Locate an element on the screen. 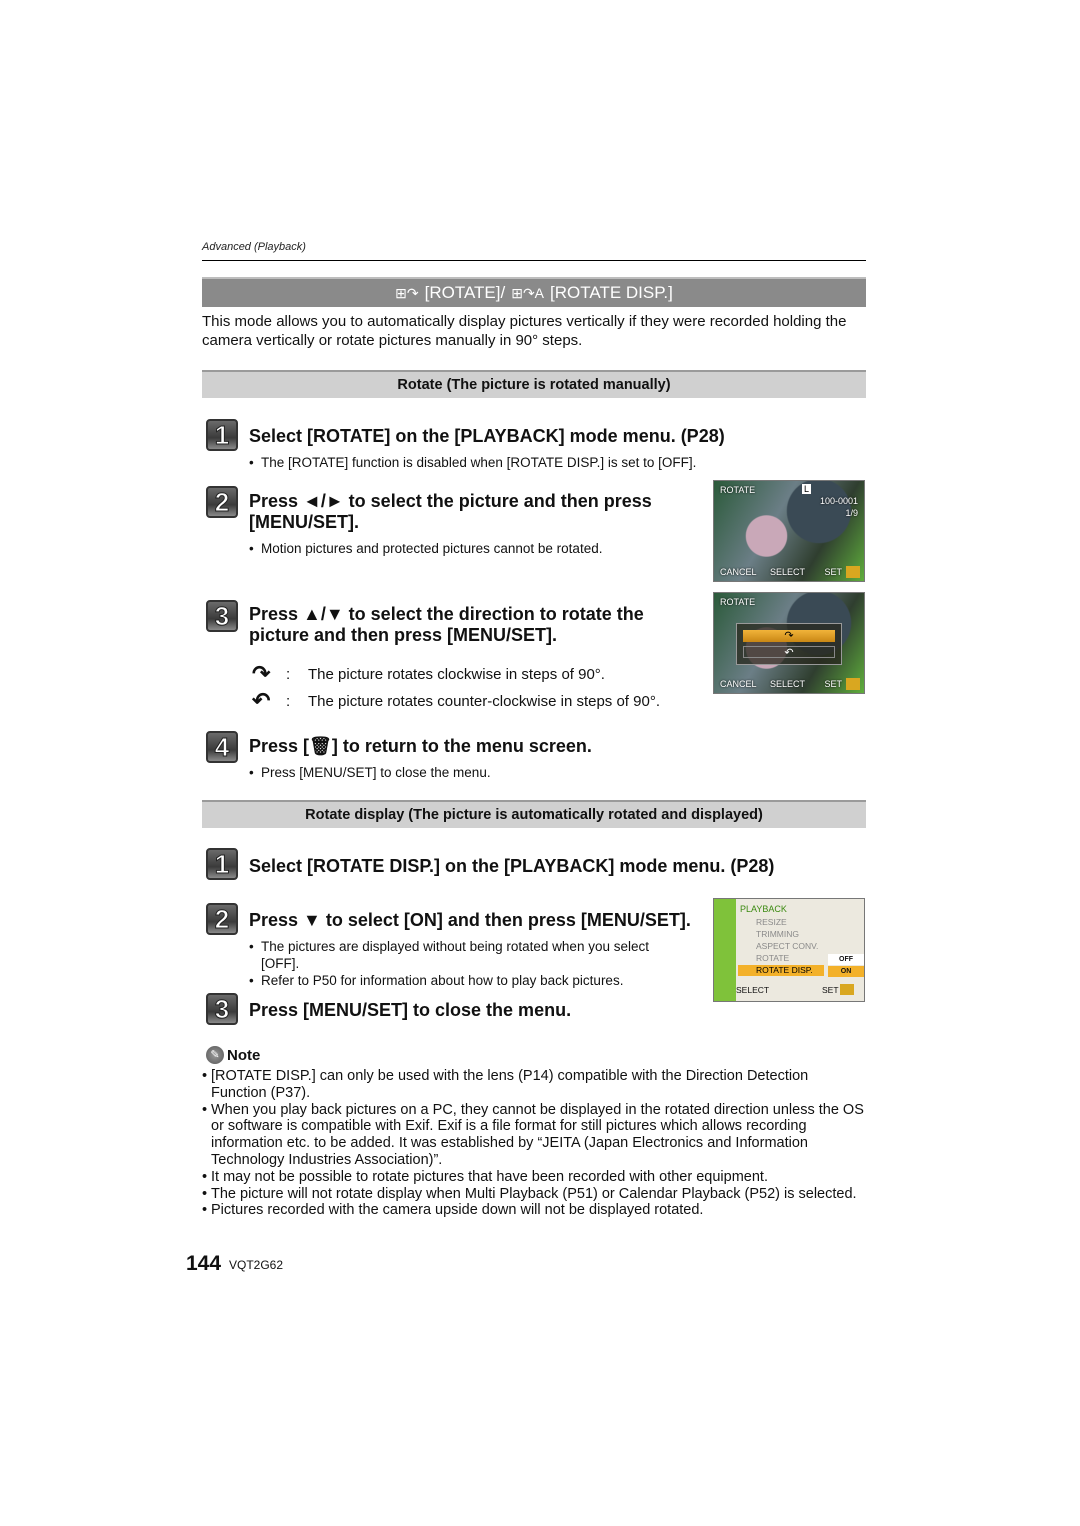  direction-menu: ↷ ↶ is located at coordinates (789, 644).